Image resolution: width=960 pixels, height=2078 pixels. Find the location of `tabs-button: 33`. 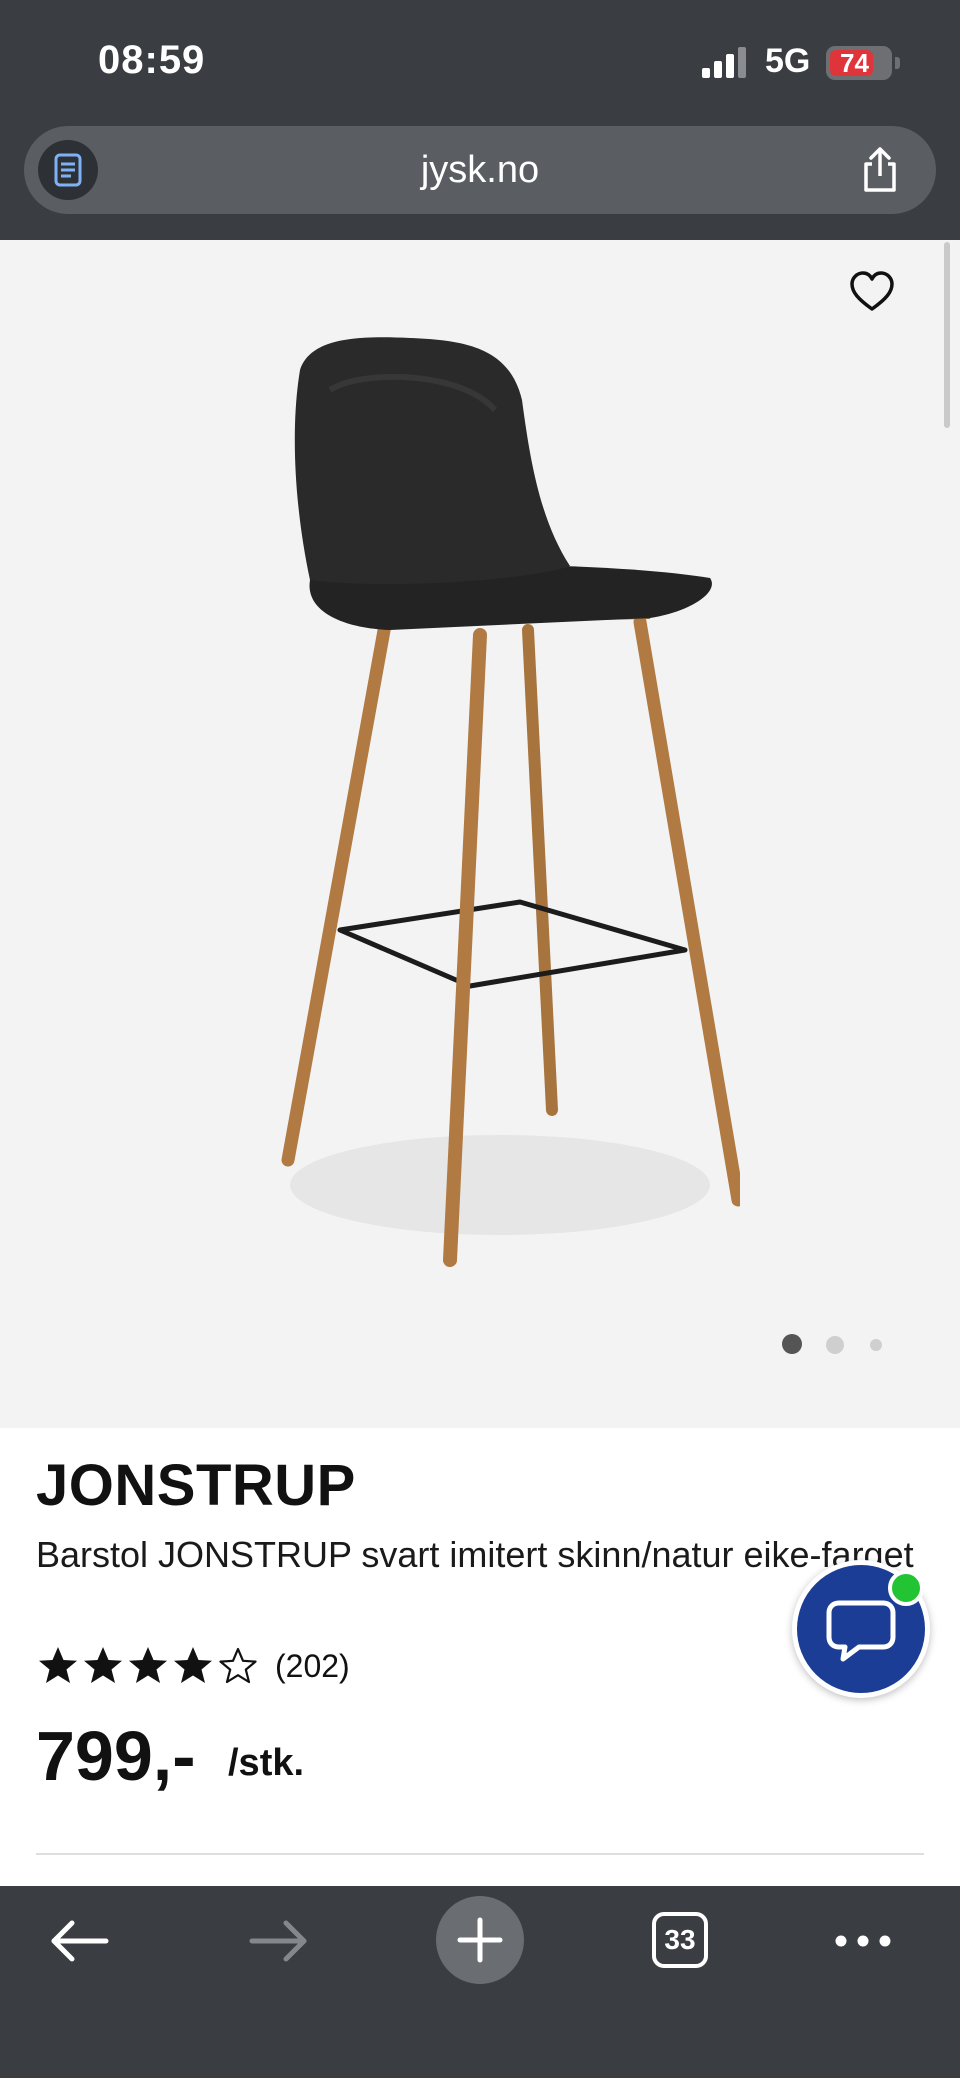

tabs-button: 33 is located at coordinates (680, 1940).